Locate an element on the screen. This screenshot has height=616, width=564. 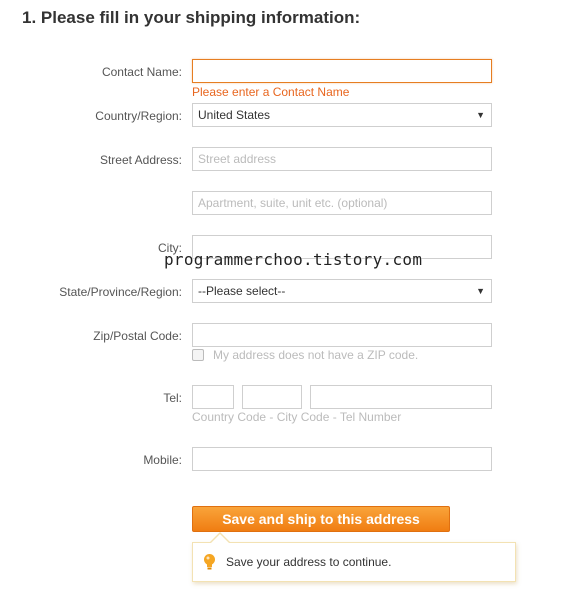
city-label: City: is located at coordinates (170, 248).